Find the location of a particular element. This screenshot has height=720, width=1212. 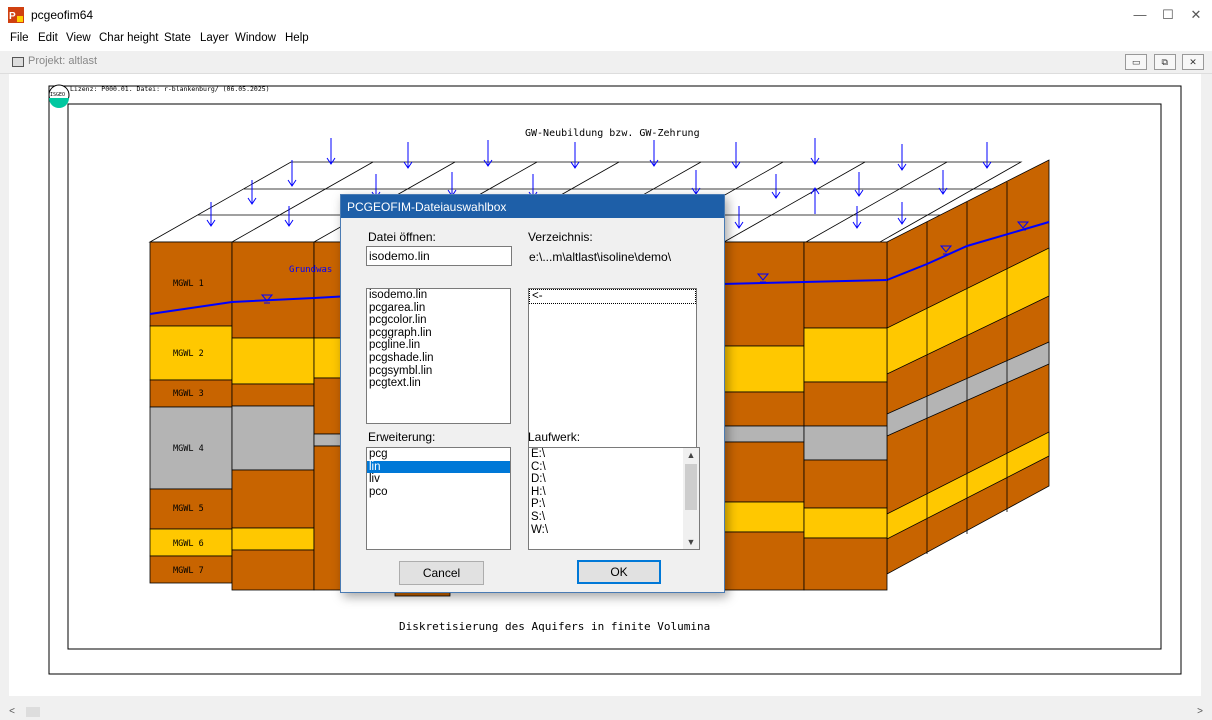

list-item: D:\ is located at coordinates (614, 479).